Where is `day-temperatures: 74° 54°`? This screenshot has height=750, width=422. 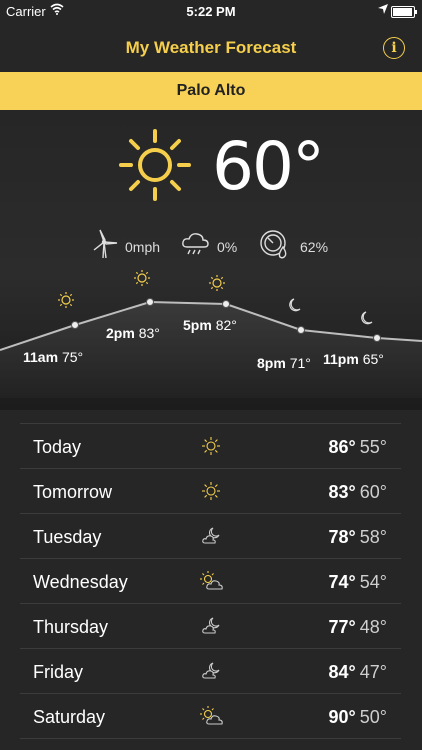
day-temperatures: 74° 54° is located at coordinates (358, 582).